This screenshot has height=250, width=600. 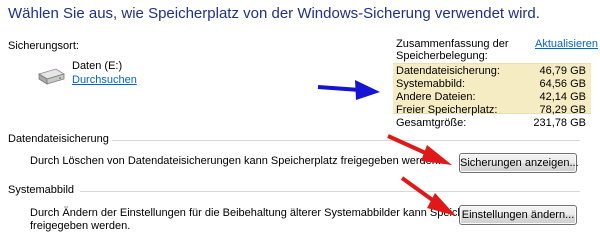 I want to click on summary-heading-line1: Zusammenfassung der, so click(x=452, y=44).